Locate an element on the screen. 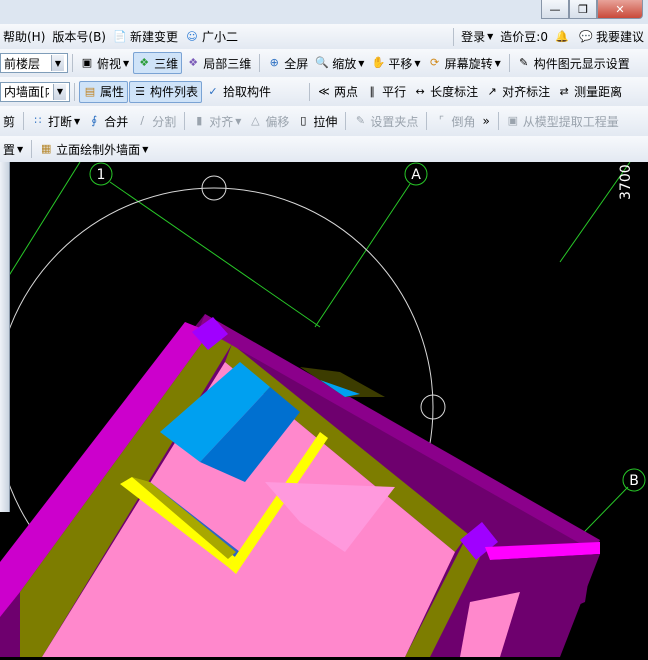  measure-label: 测量距离 is located at coordinates (598, 92).